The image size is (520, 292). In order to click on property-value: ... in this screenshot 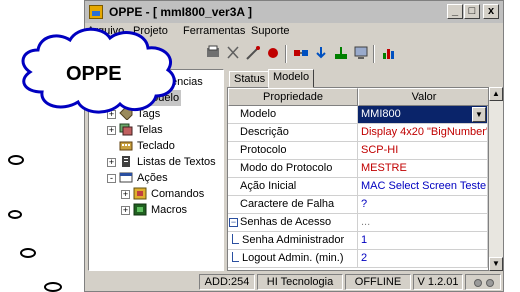, I will do `click(423, 223)`.